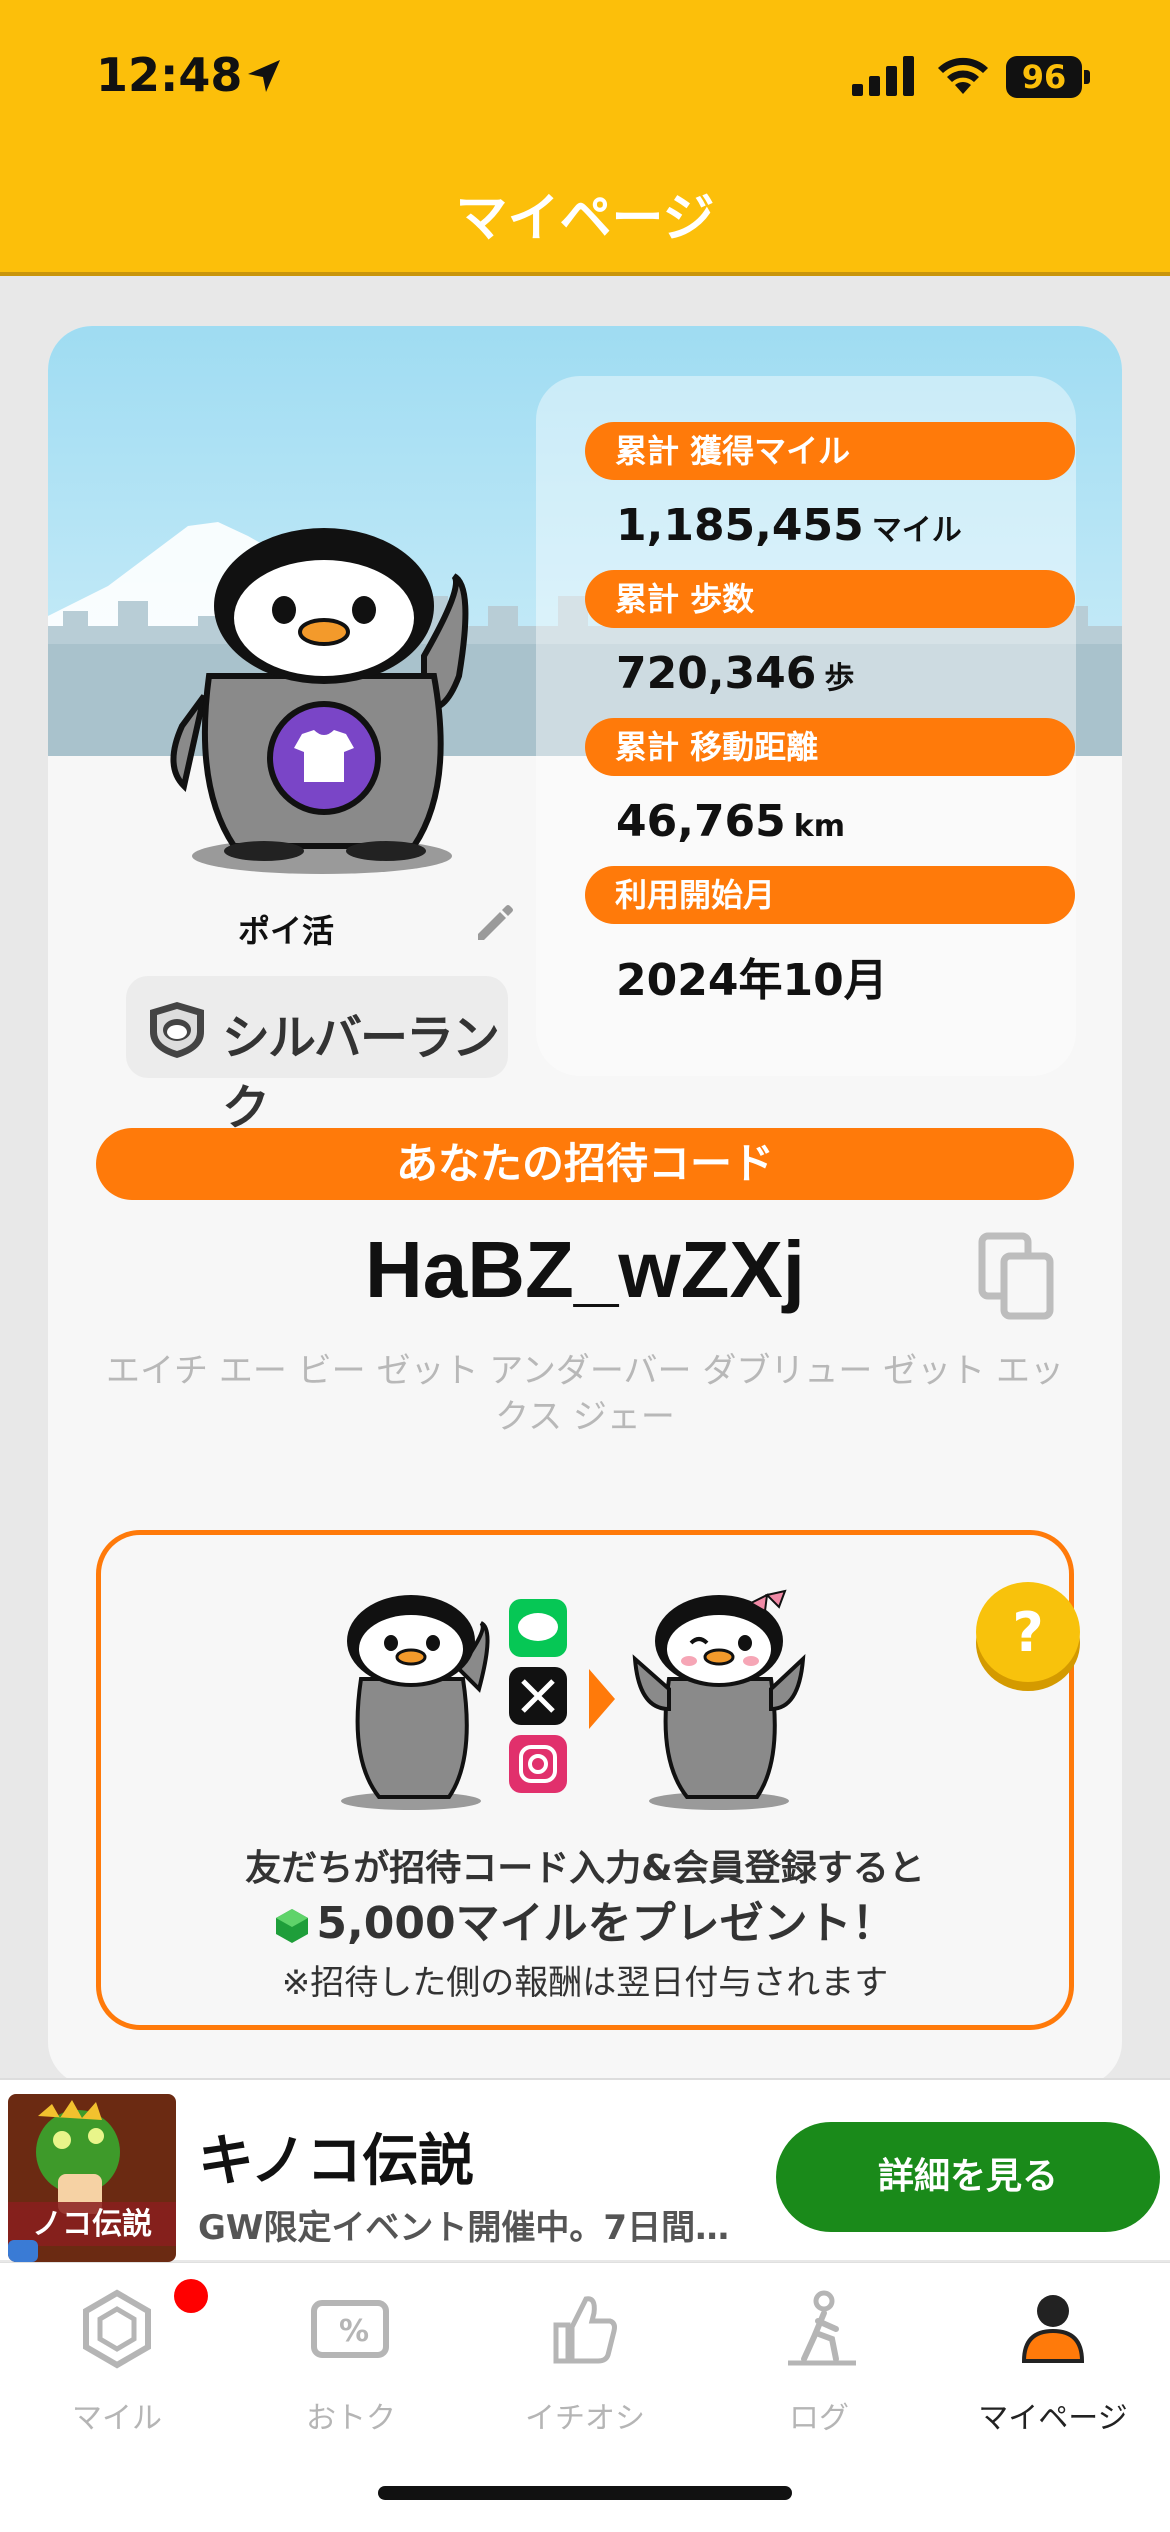 This screenshot has height=2532, width=1170. Describe the element at coordinates (351, 2418) in the screenshot. I see `tab-label: おトク` at that location.